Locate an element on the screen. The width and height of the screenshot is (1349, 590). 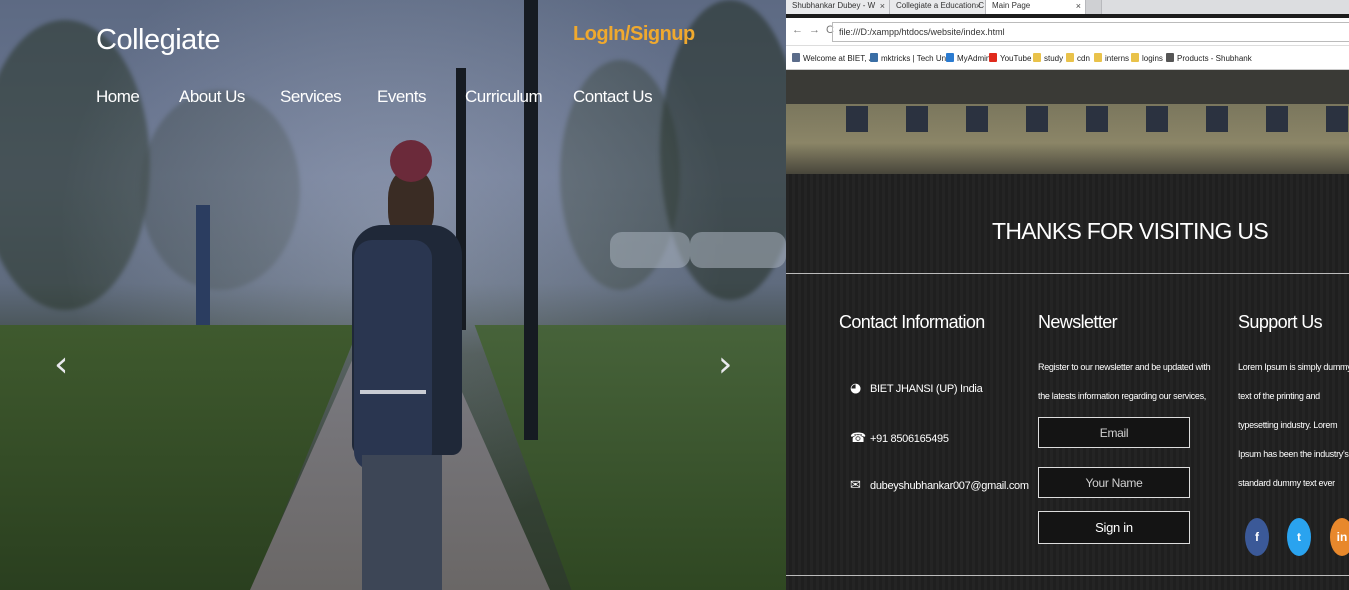
contact-address: ◕ BIET JHANSI (UP) India is located at coordinates (916, 388).